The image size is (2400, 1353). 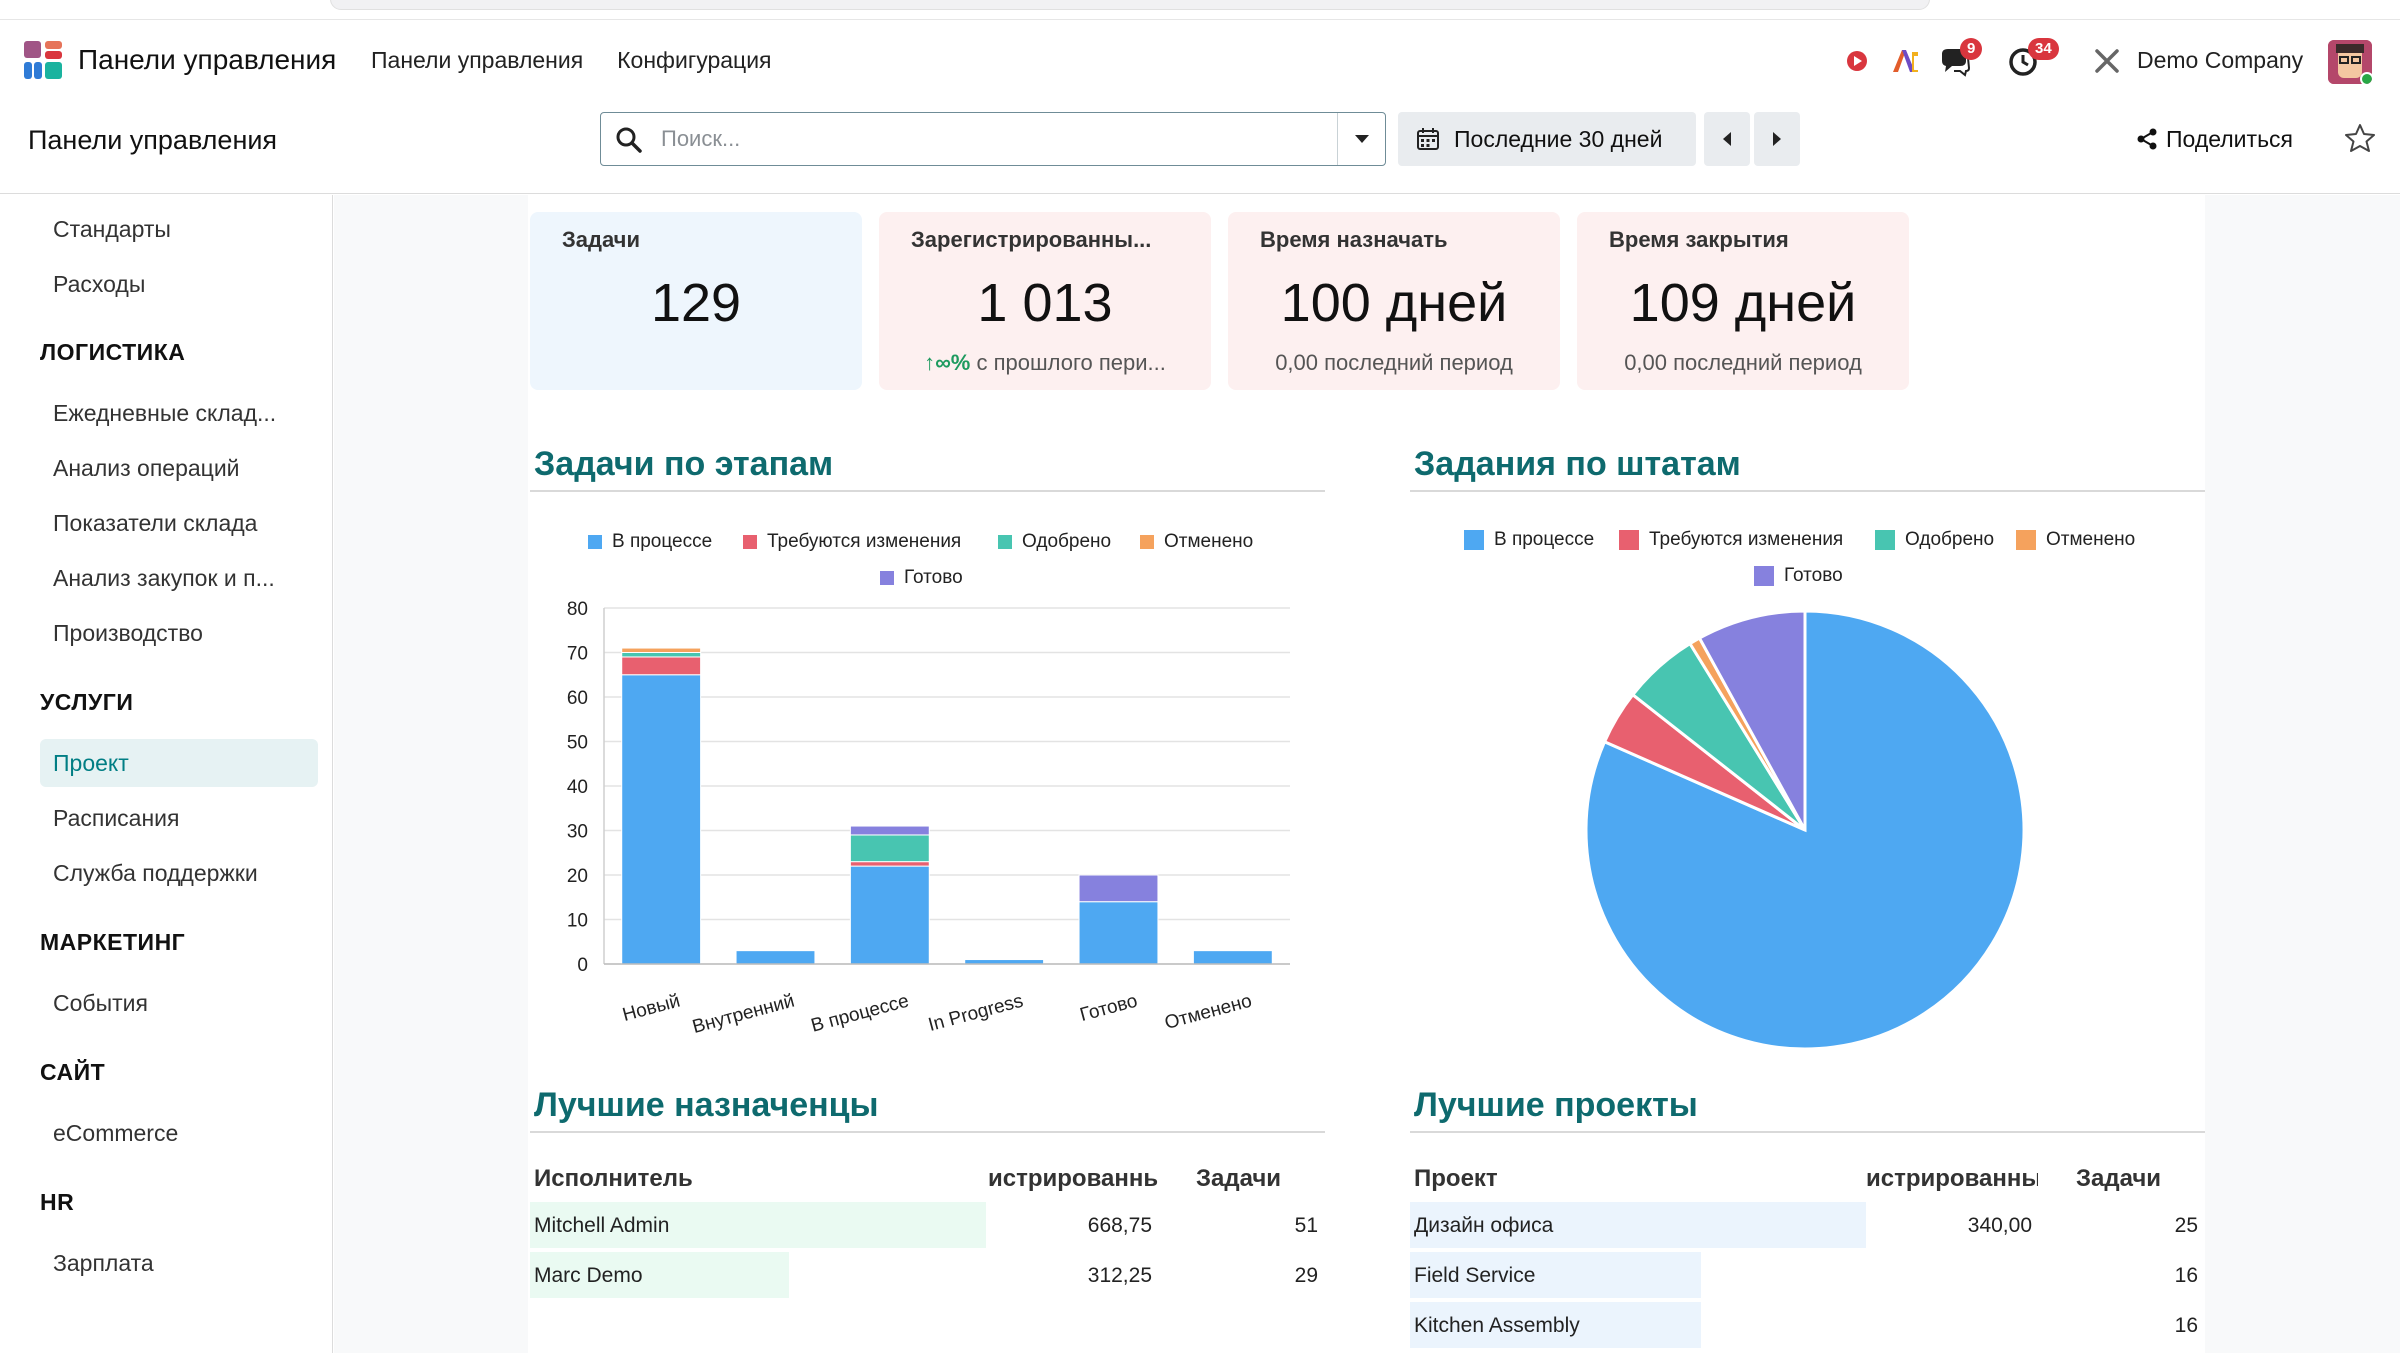 What do you see at coordinates (179, 229) in the screenshot?
I see `sidebar-item-standards: Стандарты` at bounding box center [179, 229].